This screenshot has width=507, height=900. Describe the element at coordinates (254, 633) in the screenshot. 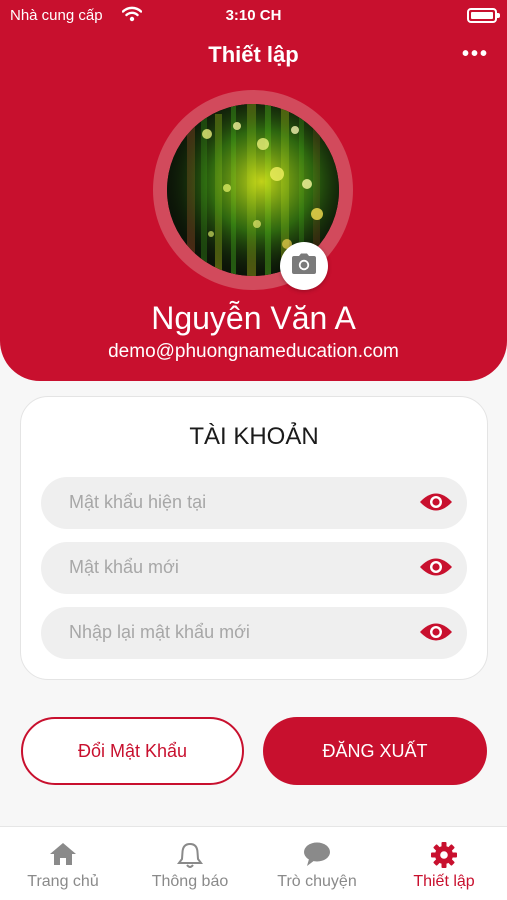

I see `confirm-password-field: Nhập lại mật khẩu mới` at that location.